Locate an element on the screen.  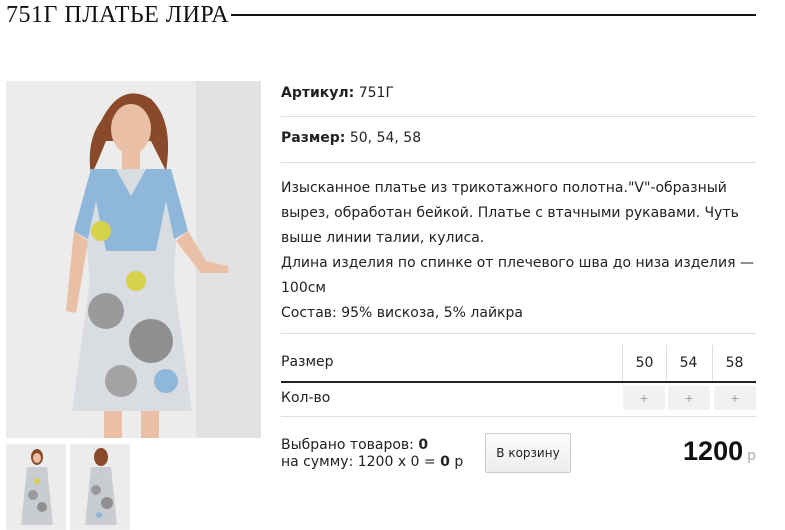
article-value: 751Г is located at coordinates (376, 93).